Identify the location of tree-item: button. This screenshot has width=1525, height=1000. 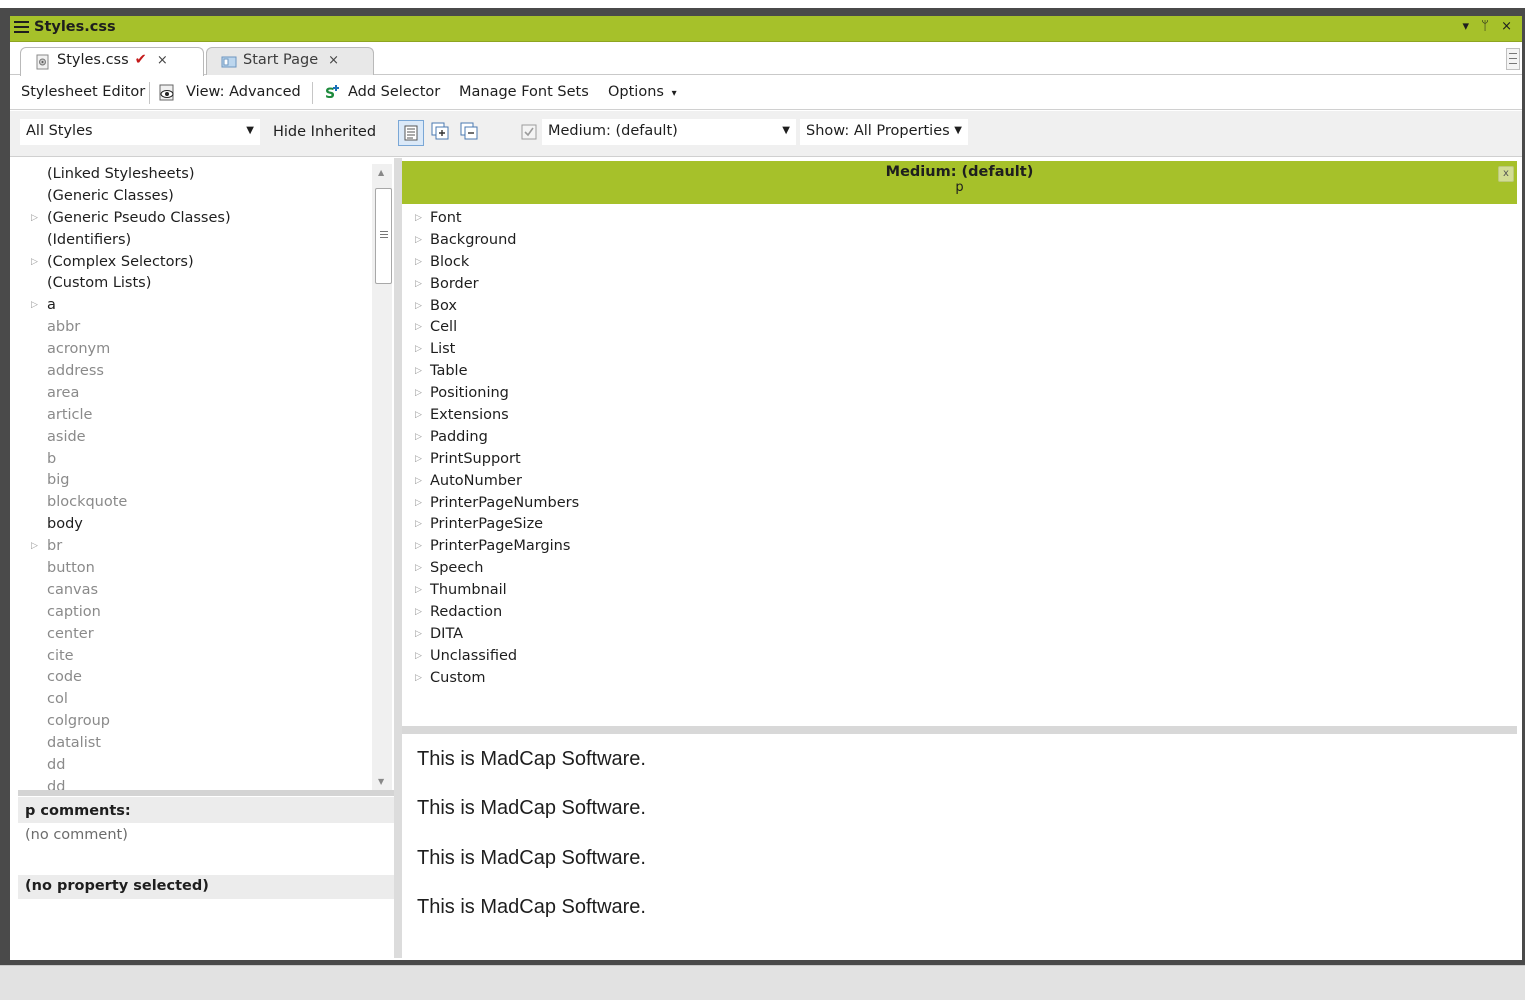
(196, 571).